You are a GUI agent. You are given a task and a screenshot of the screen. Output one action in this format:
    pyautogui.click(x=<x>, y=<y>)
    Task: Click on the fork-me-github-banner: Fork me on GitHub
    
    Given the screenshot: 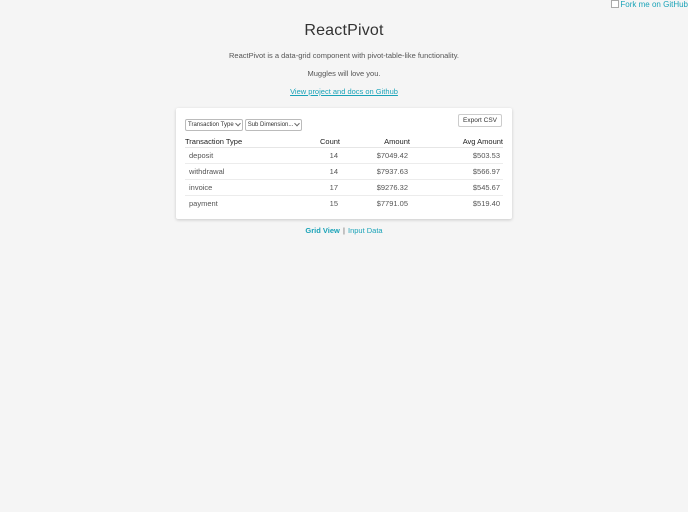 What is the action you would take?
    pyautogui.click(x=649, y=4)
    